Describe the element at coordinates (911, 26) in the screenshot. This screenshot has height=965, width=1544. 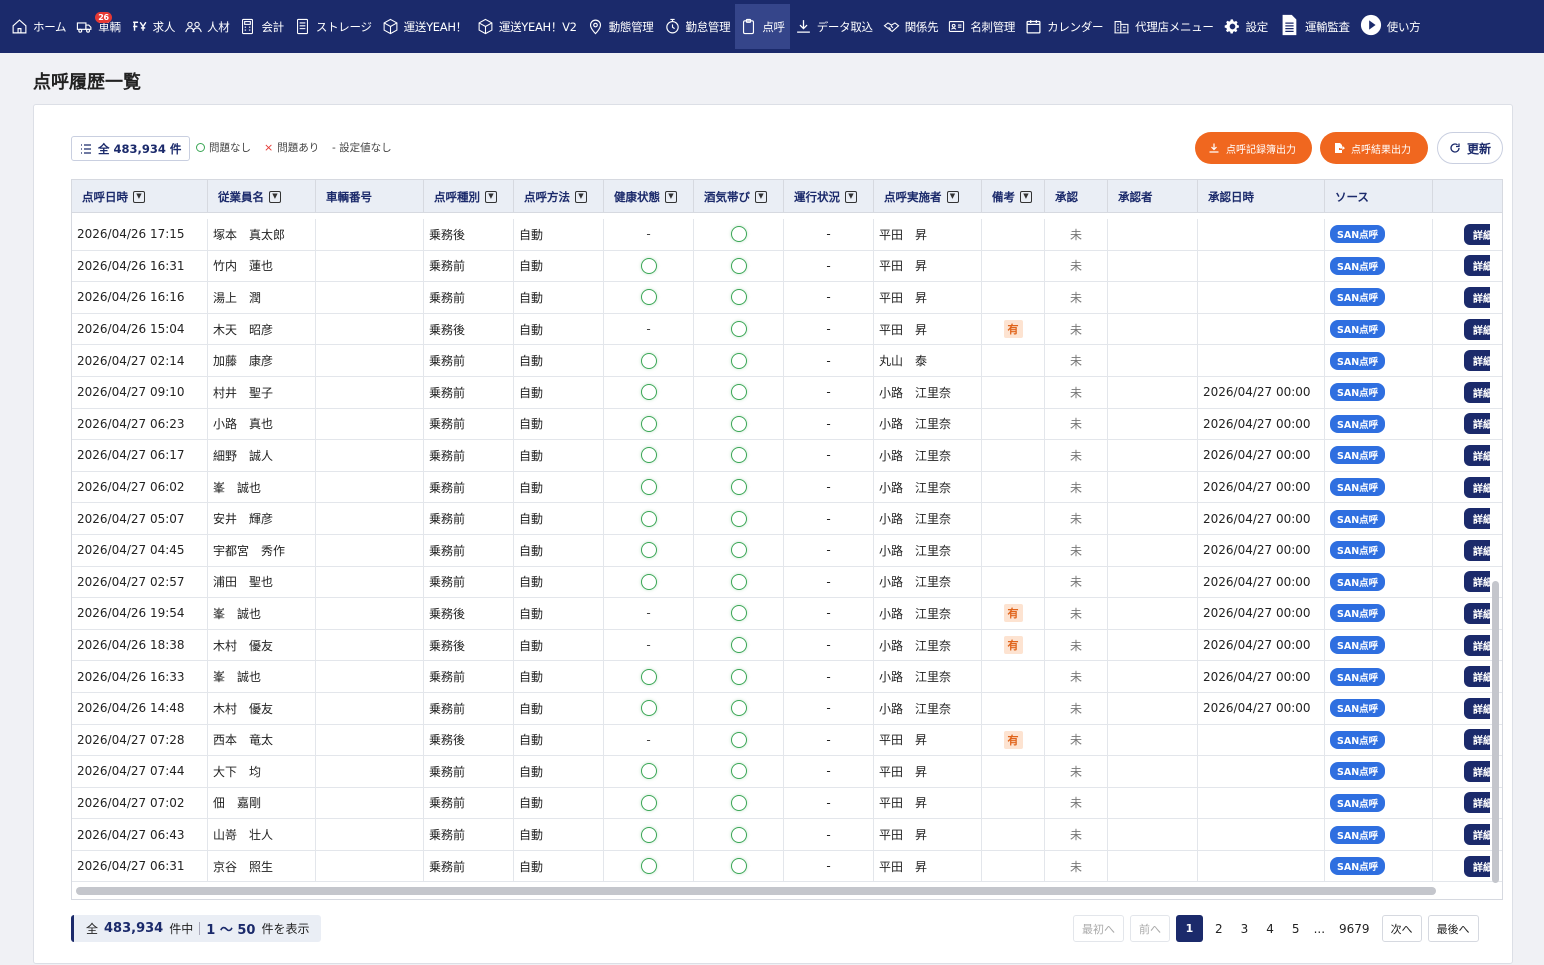
I see `nav-partners: 関係先` at that location.